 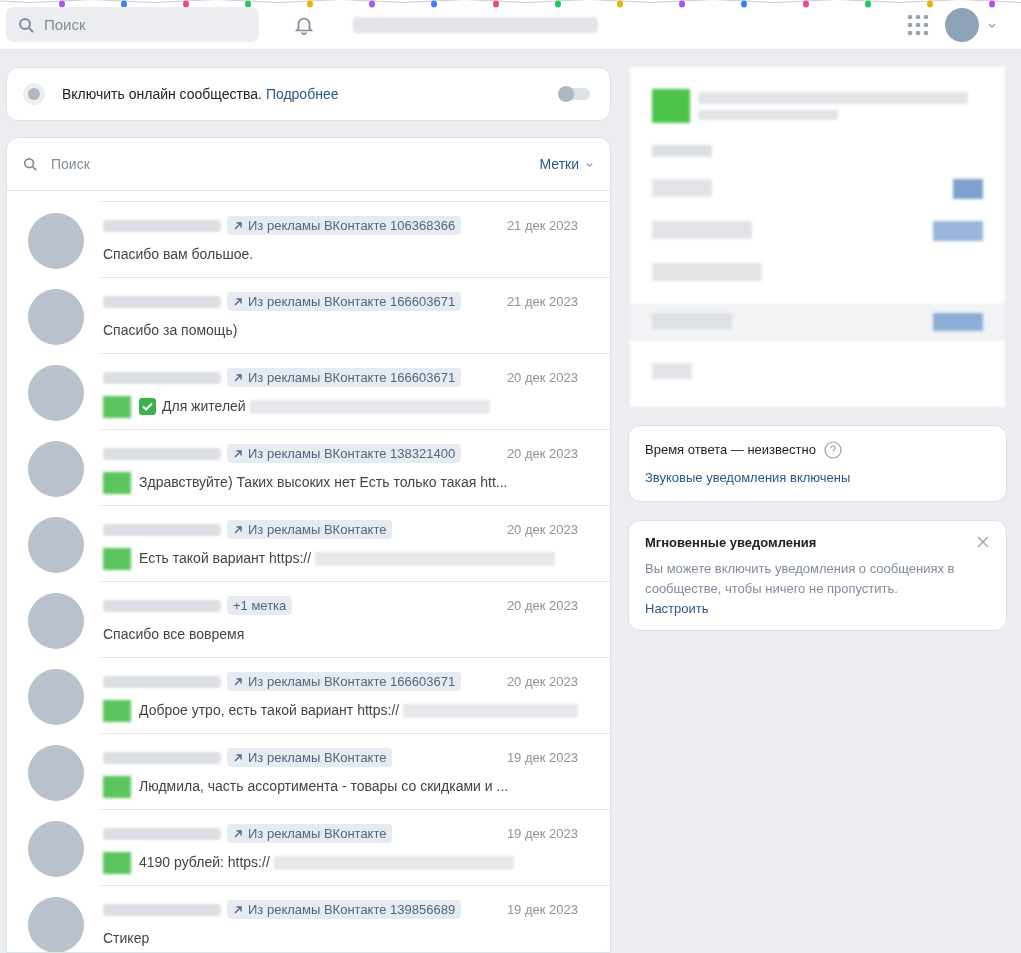 I want to click on dialog-message: Стикер, so click(x=126, y=938).